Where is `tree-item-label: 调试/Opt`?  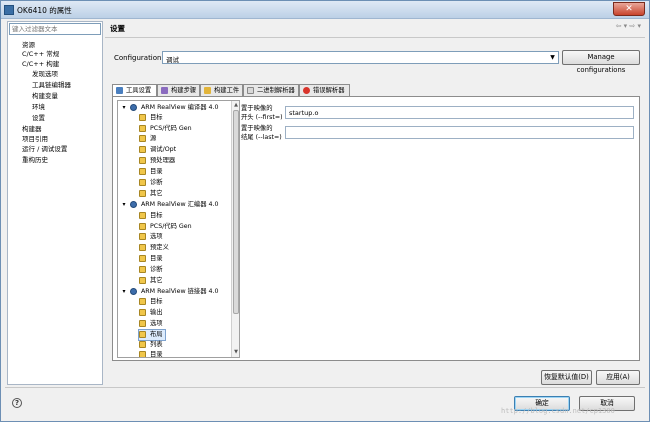 tree-item-label: 调试/Opt is located at coordinates (163, 149).